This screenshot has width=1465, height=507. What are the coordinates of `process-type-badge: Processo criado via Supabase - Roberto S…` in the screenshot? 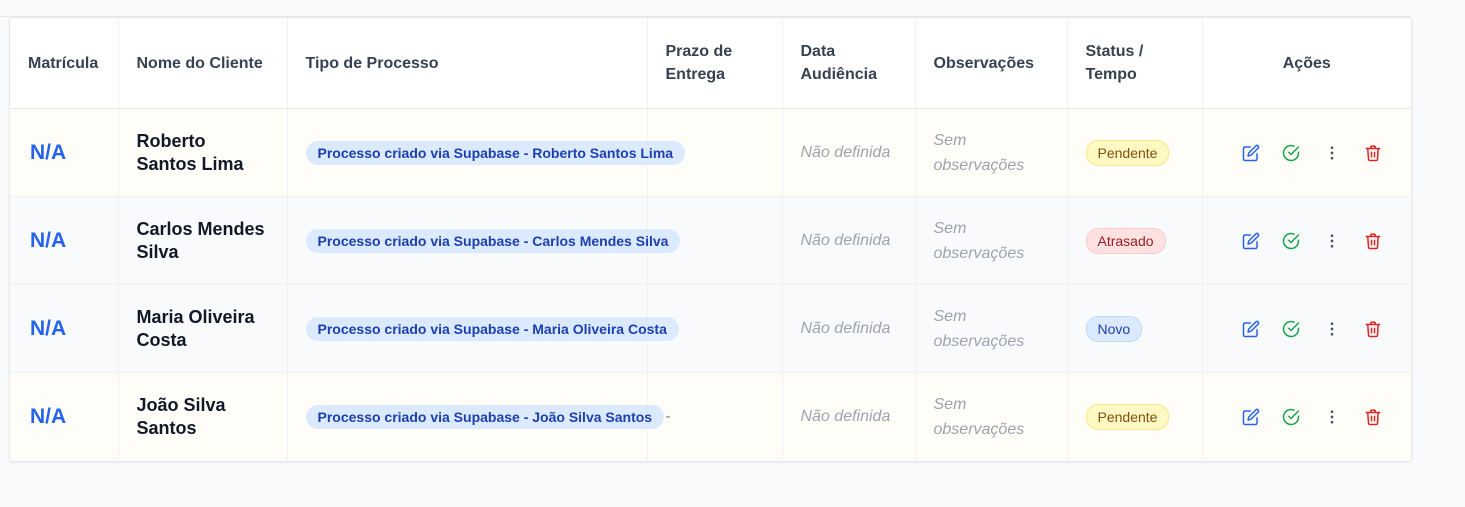 It's located at (495, 152).